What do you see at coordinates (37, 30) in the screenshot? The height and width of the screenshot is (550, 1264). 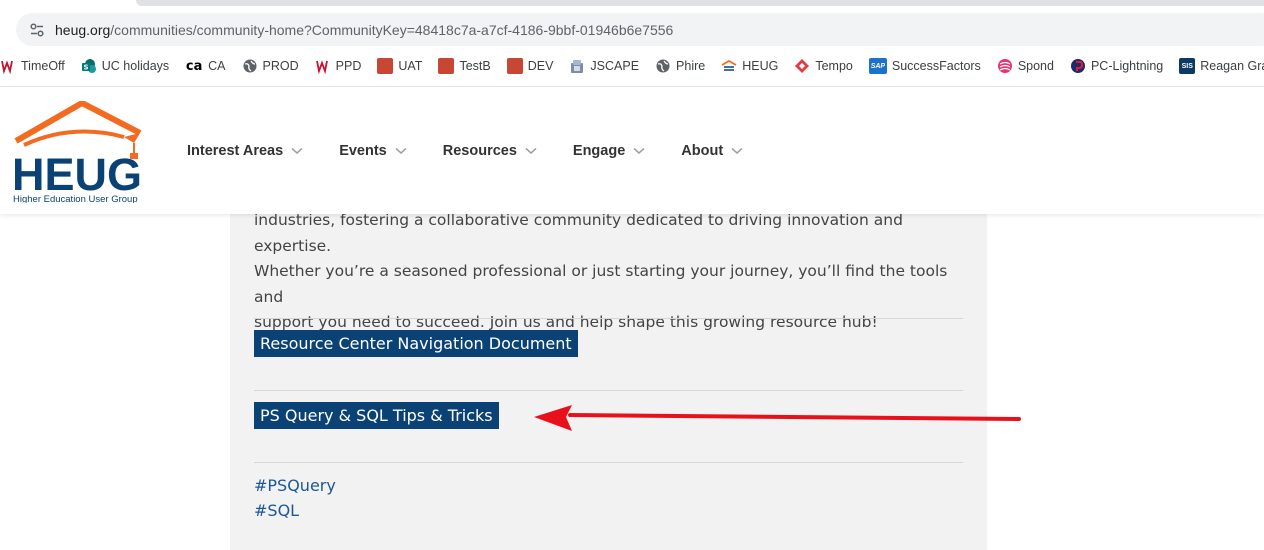 I see `site-settings-icon` at bounding box center [37, 30].